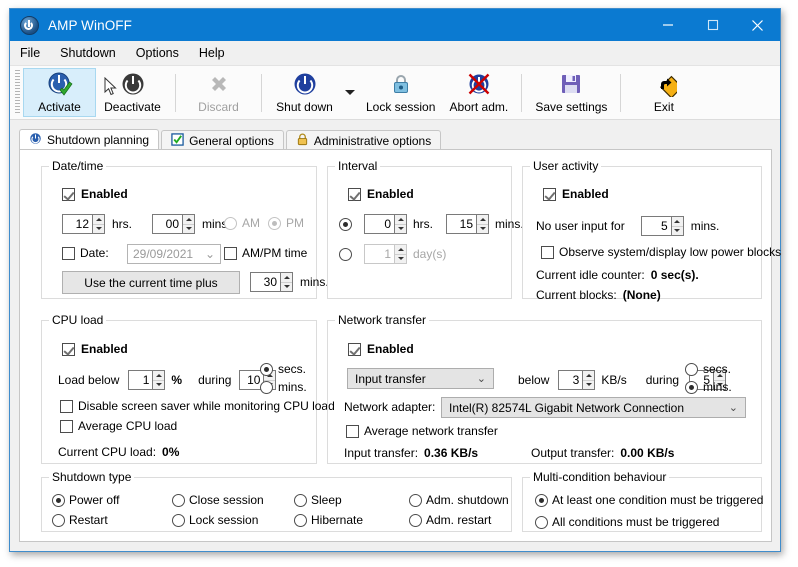 The image size is (798, 567). Describe the element at coordinates (400, 228) in the screenshot. I see `interval-hours-down-button` at that location.